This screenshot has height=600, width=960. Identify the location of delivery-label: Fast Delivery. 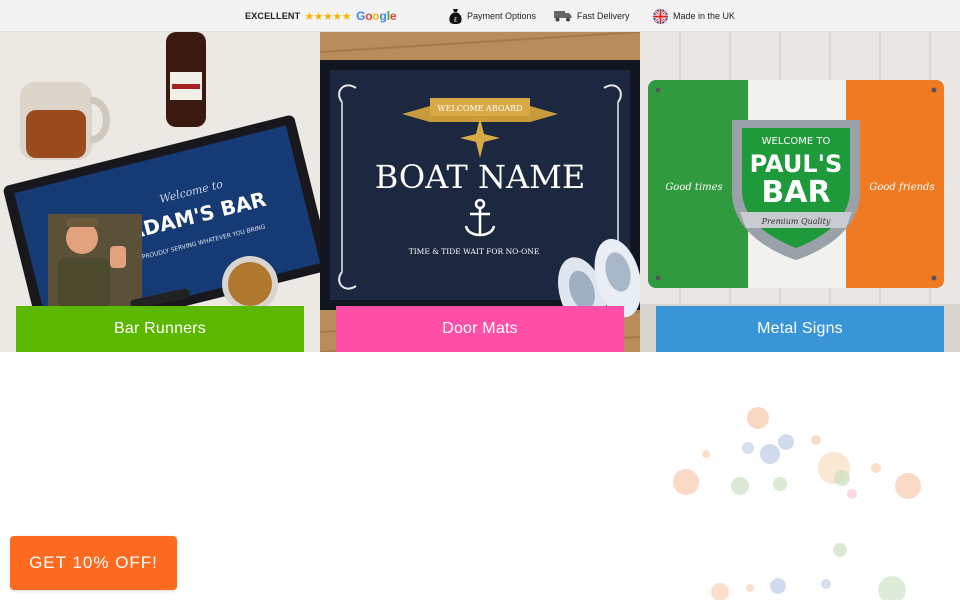
(603, 16).